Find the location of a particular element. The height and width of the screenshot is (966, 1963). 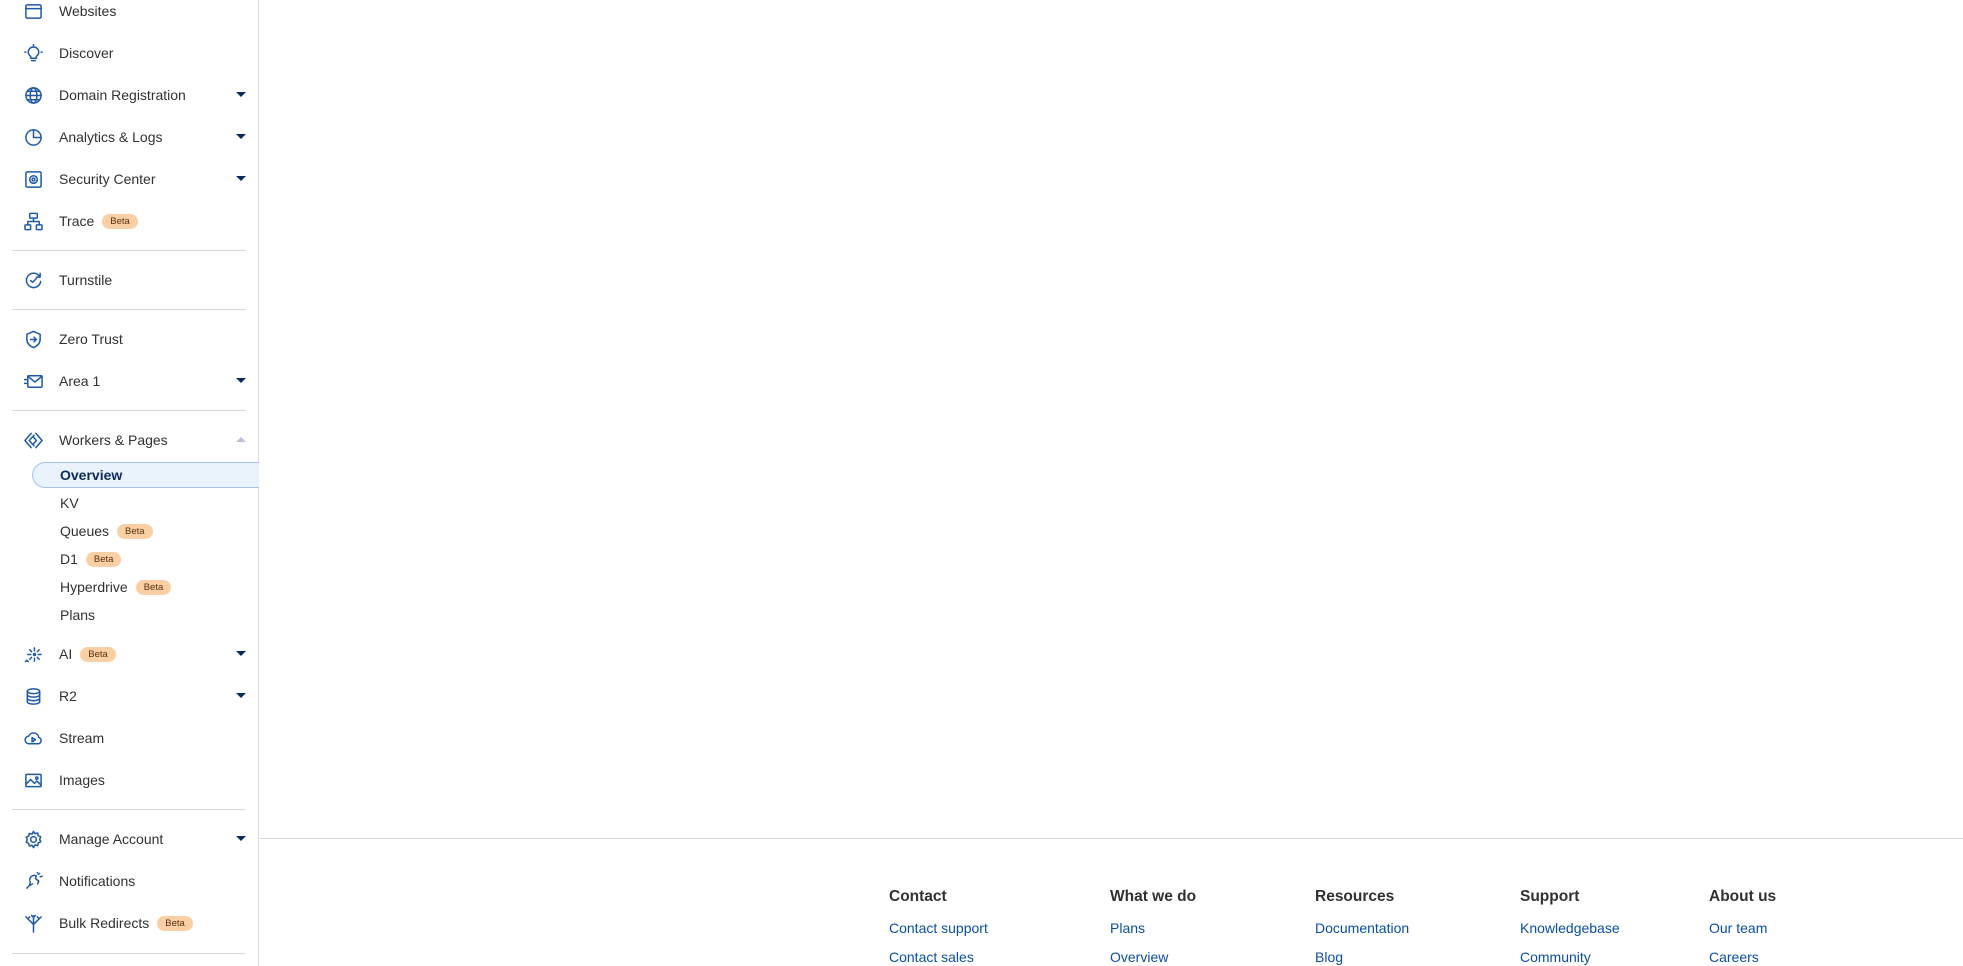

sidebar-item-label: Zero Trust is located at coordinates (91, 339).